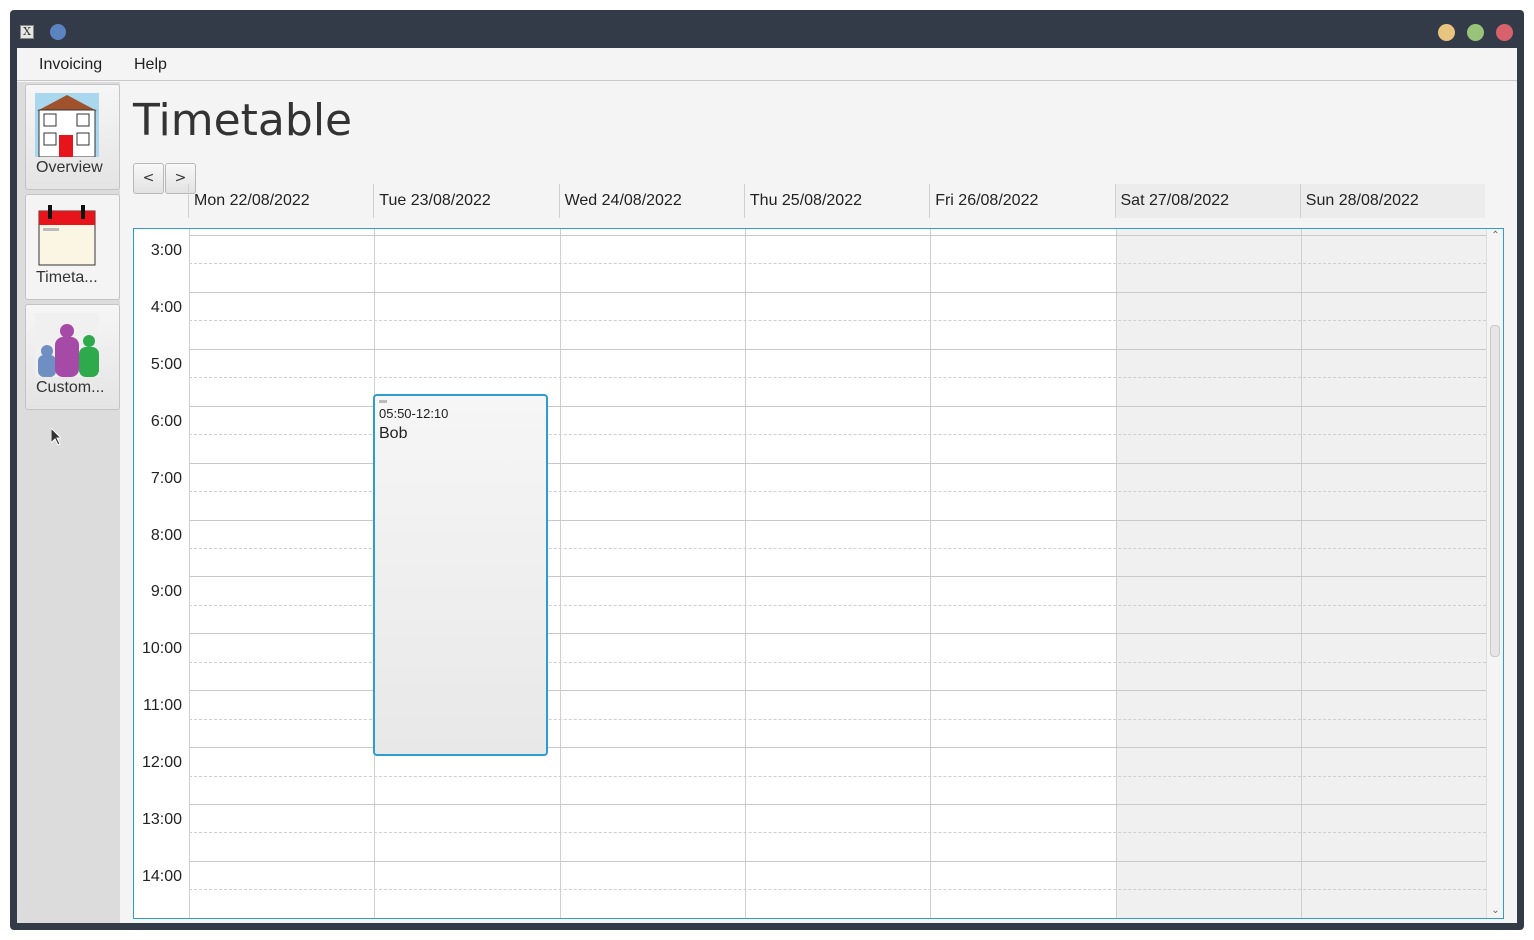 The width and height of the screenshot is (1534, 940). I want to click on hour-label: 3:00, so click(166, 250).